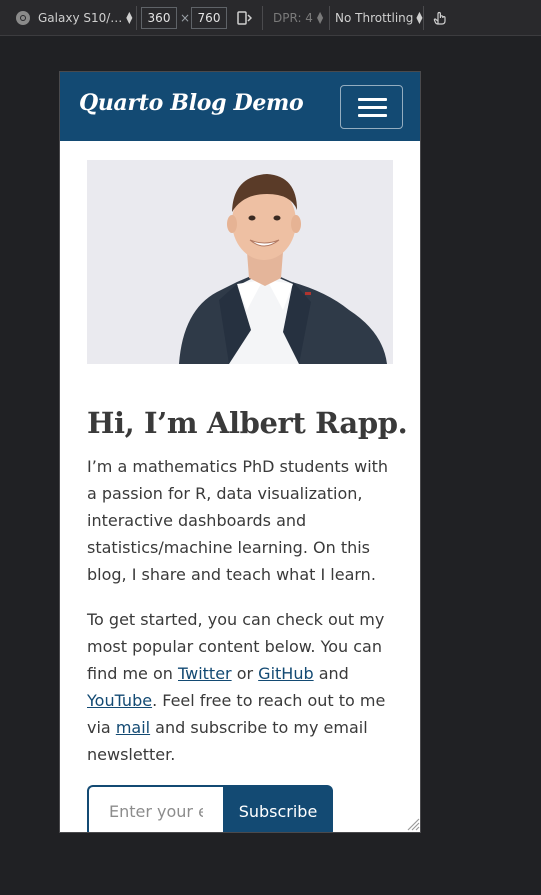 The height and width of the screenshot is (895, 541). I want to click on throttling-select: No Throttling ▲ ▼, so click(379, 18).